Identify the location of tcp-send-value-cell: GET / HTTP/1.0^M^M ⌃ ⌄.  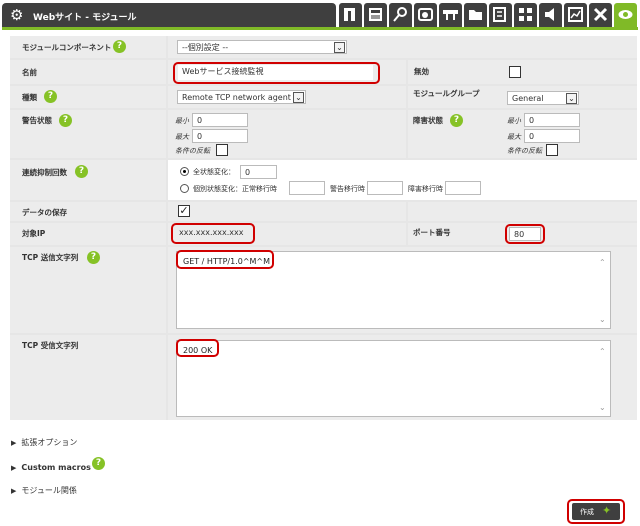
(402, 290).